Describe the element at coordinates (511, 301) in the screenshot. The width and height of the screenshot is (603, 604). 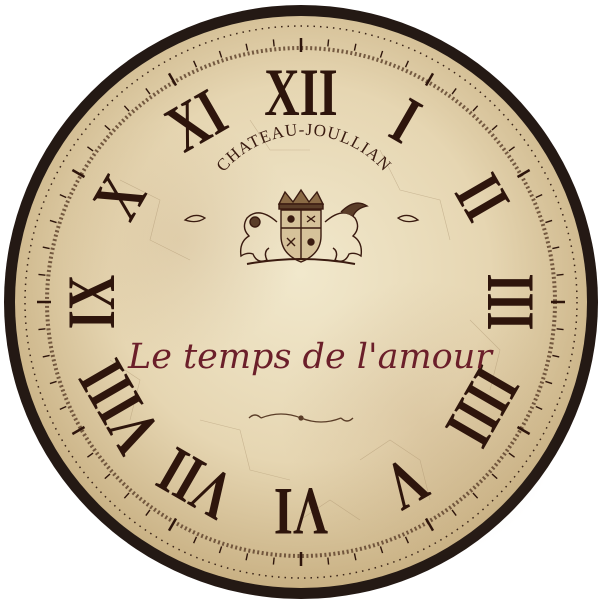
I see `hour-numeral: III` at that location.